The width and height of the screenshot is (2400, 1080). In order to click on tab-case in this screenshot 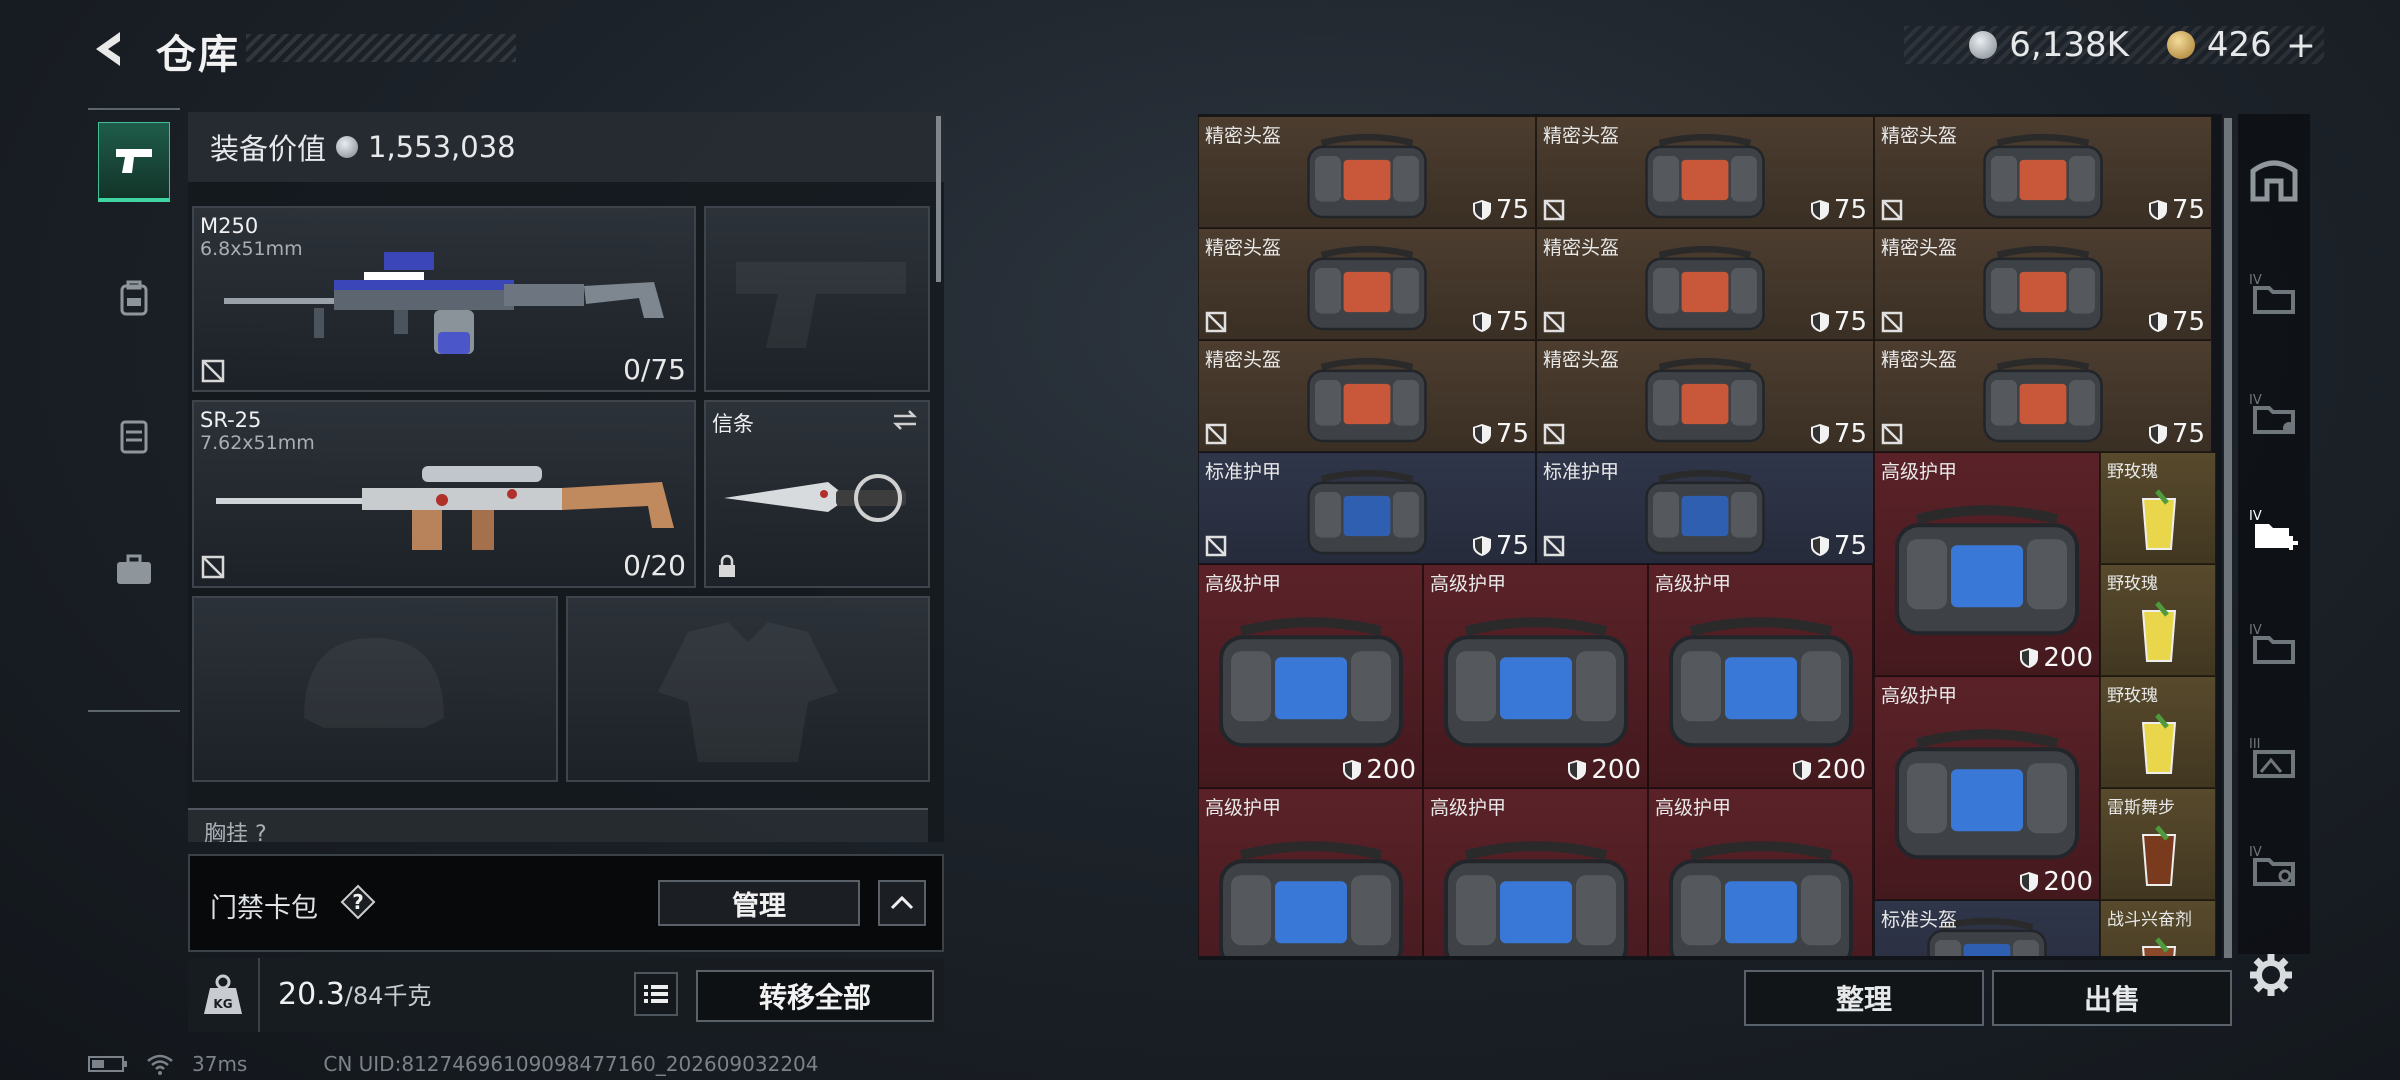, I will do `click(134, 570)`.